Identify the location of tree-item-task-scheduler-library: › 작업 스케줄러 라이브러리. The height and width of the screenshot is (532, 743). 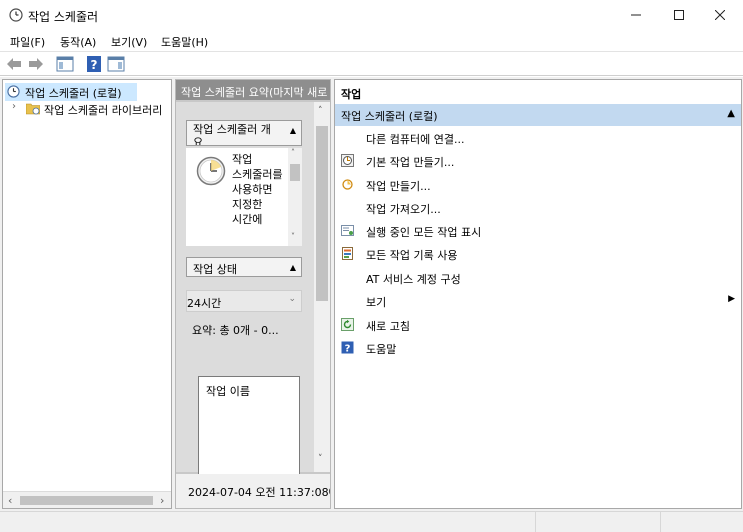
(87, 109).